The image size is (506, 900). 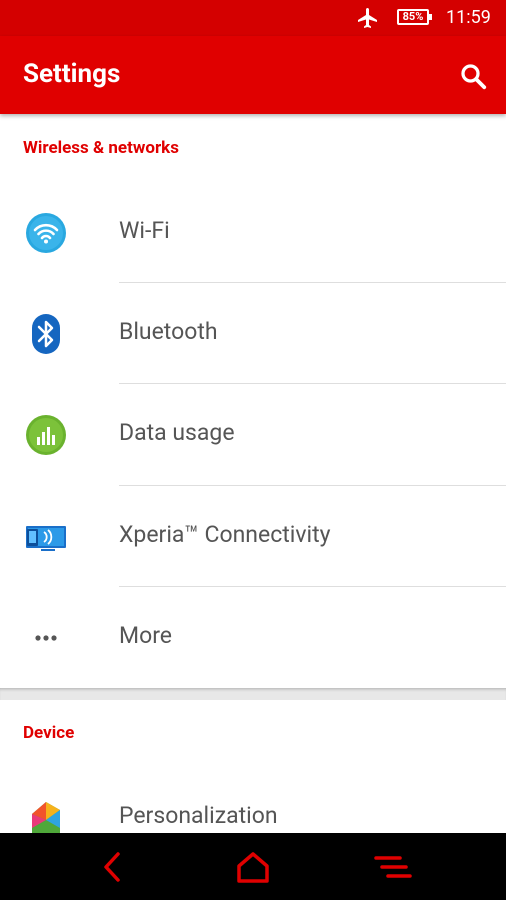 I want to click on battery-icon: 85%, so click(x=414, y=17).